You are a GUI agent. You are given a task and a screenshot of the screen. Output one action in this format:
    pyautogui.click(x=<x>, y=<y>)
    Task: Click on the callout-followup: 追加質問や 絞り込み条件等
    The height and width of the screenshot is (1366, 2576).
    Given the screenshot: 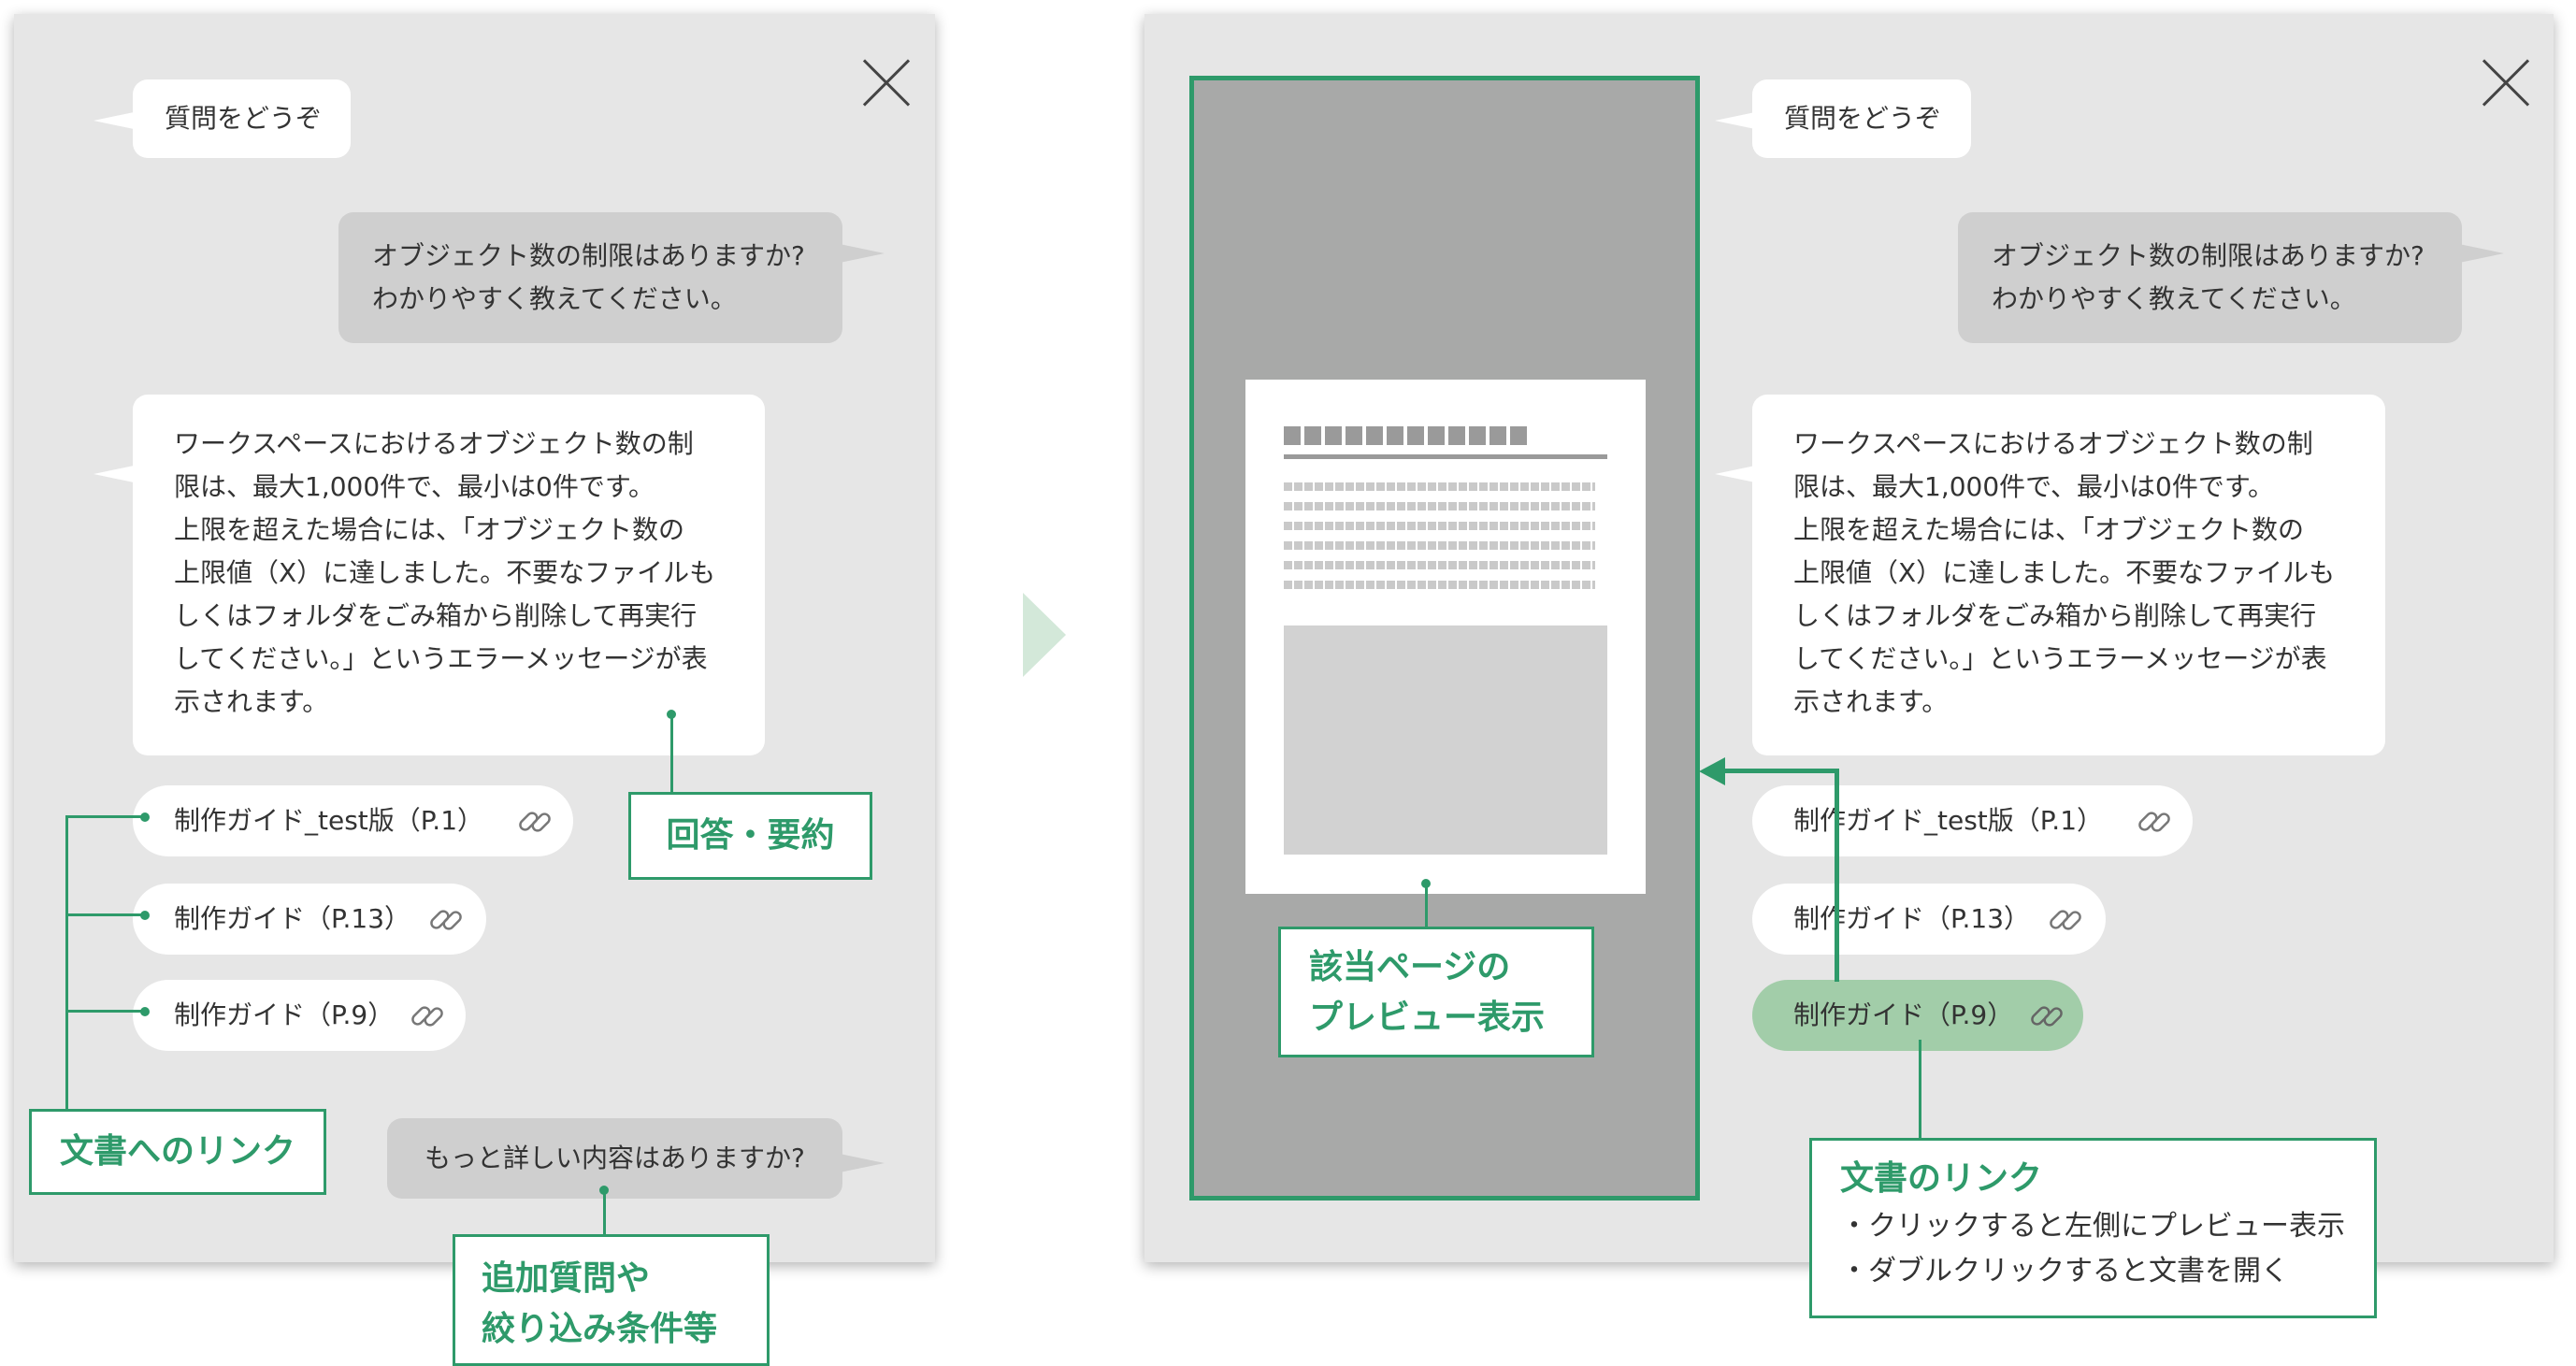 What is the action you would take?
    pyautogui.click(x=612, y=1300)
    